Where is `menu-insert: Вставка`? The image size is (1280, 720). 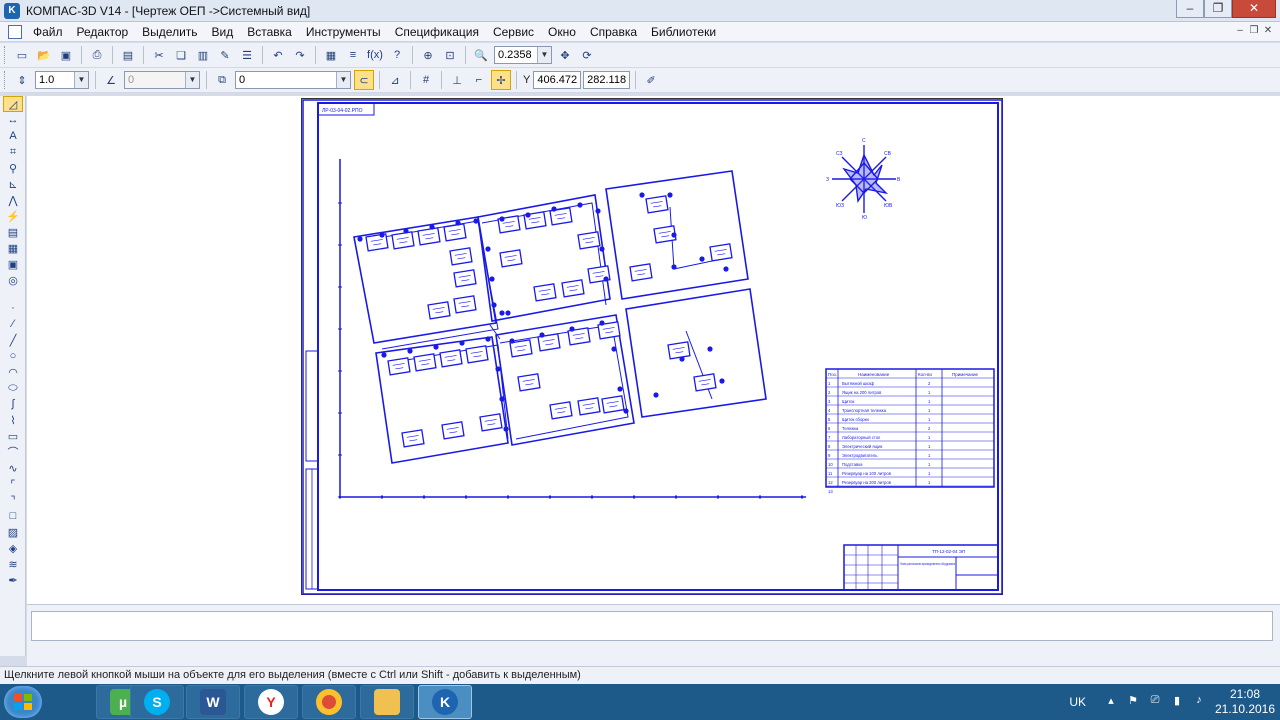
menu-insert: Вставка is located at coordinates (269, 32).